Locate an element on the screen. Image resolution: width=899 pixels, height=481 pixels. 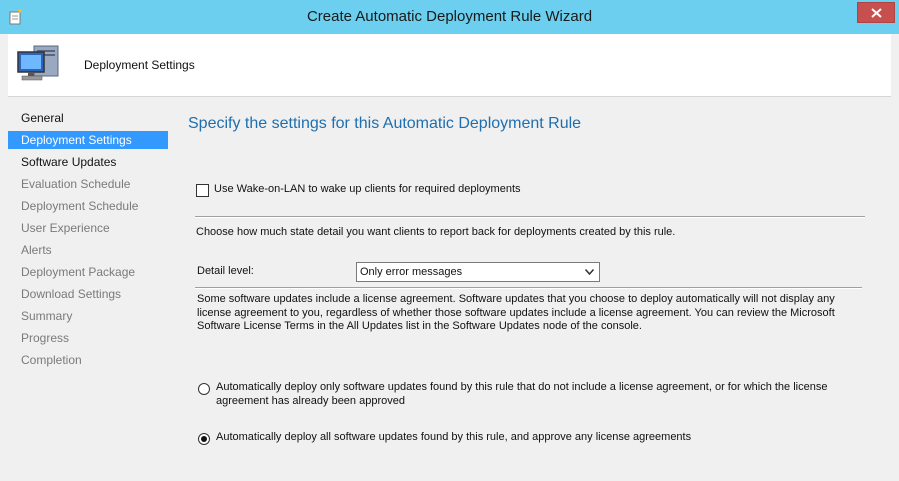
title-bar: Create Automatic Deployment Rule Wizard is located at coordinates (449, 17).